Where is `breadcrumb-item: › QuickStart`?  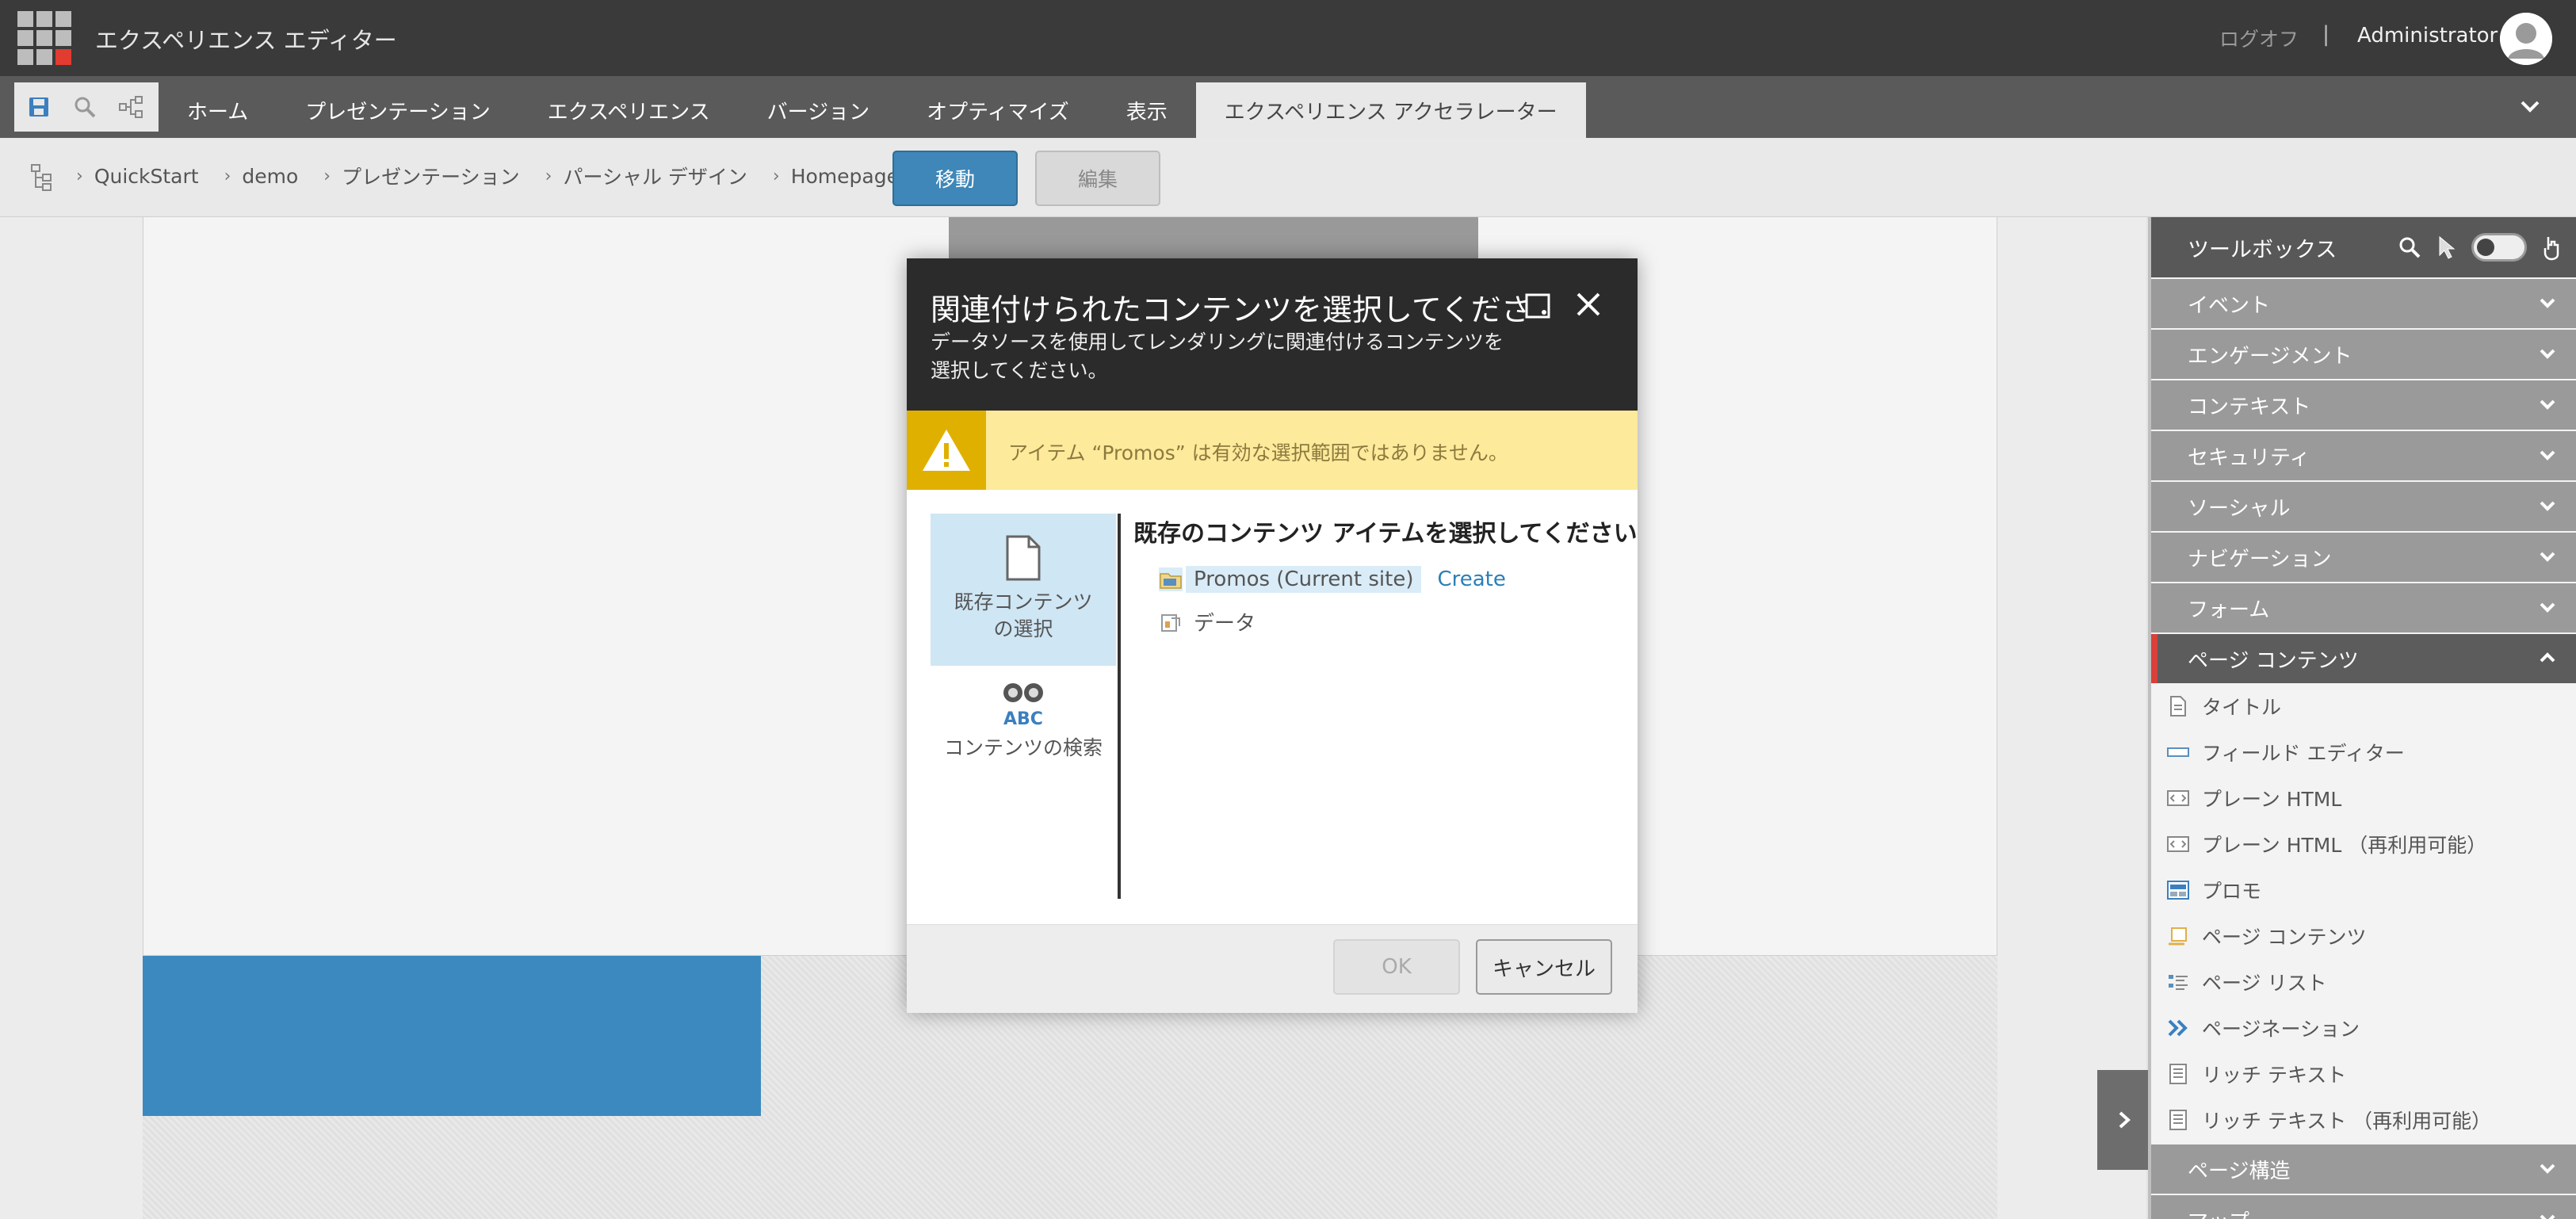
breadcrumb-item: › QuickStart is located at coordinates (137, 176).